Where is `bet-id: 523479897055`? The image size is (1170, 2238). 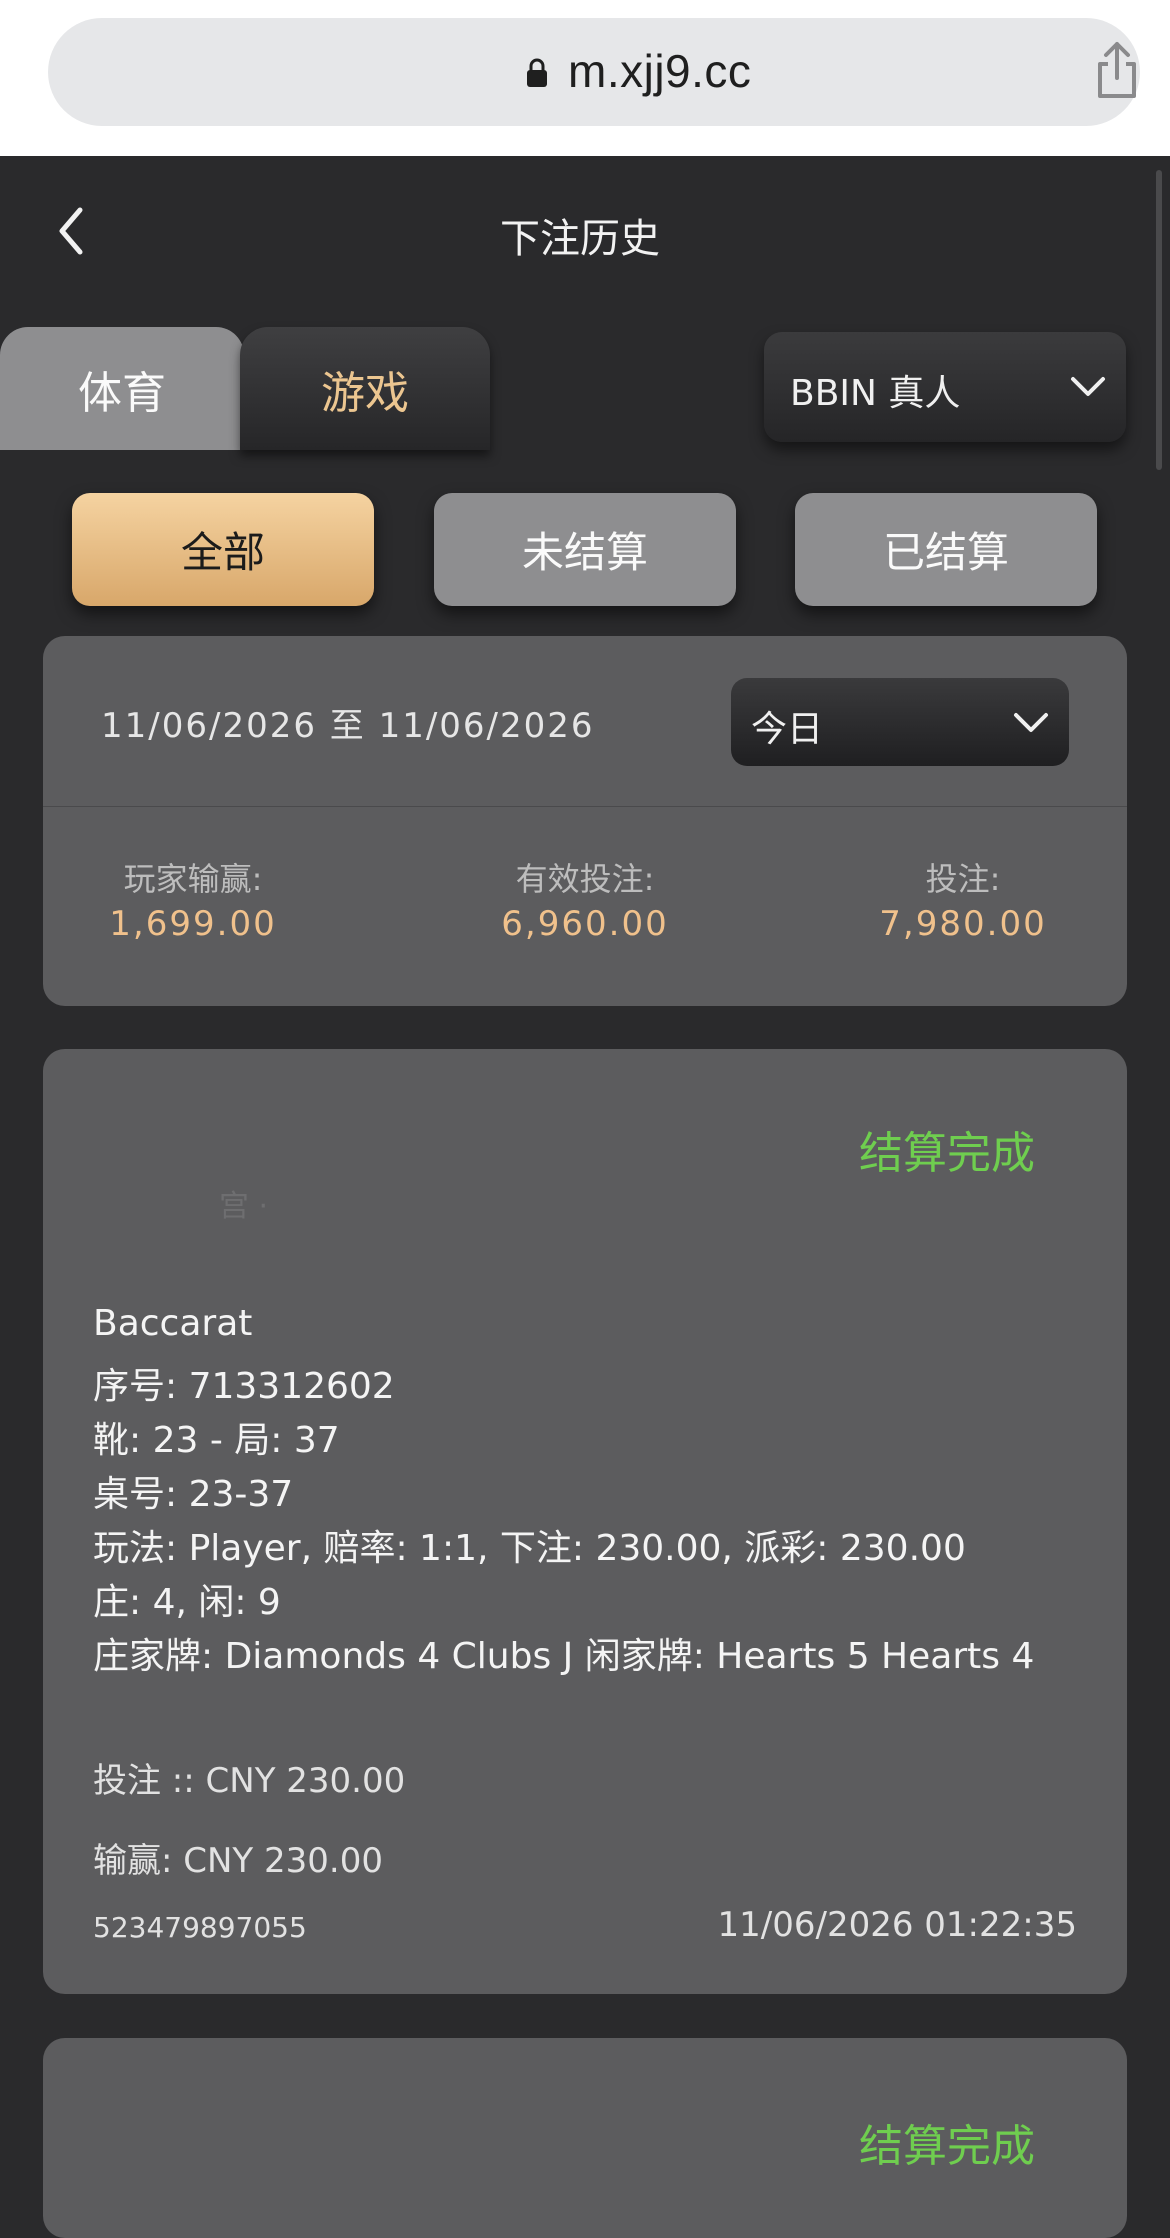 bet-id: 523479897055 is located at coordinates (200, 1927).